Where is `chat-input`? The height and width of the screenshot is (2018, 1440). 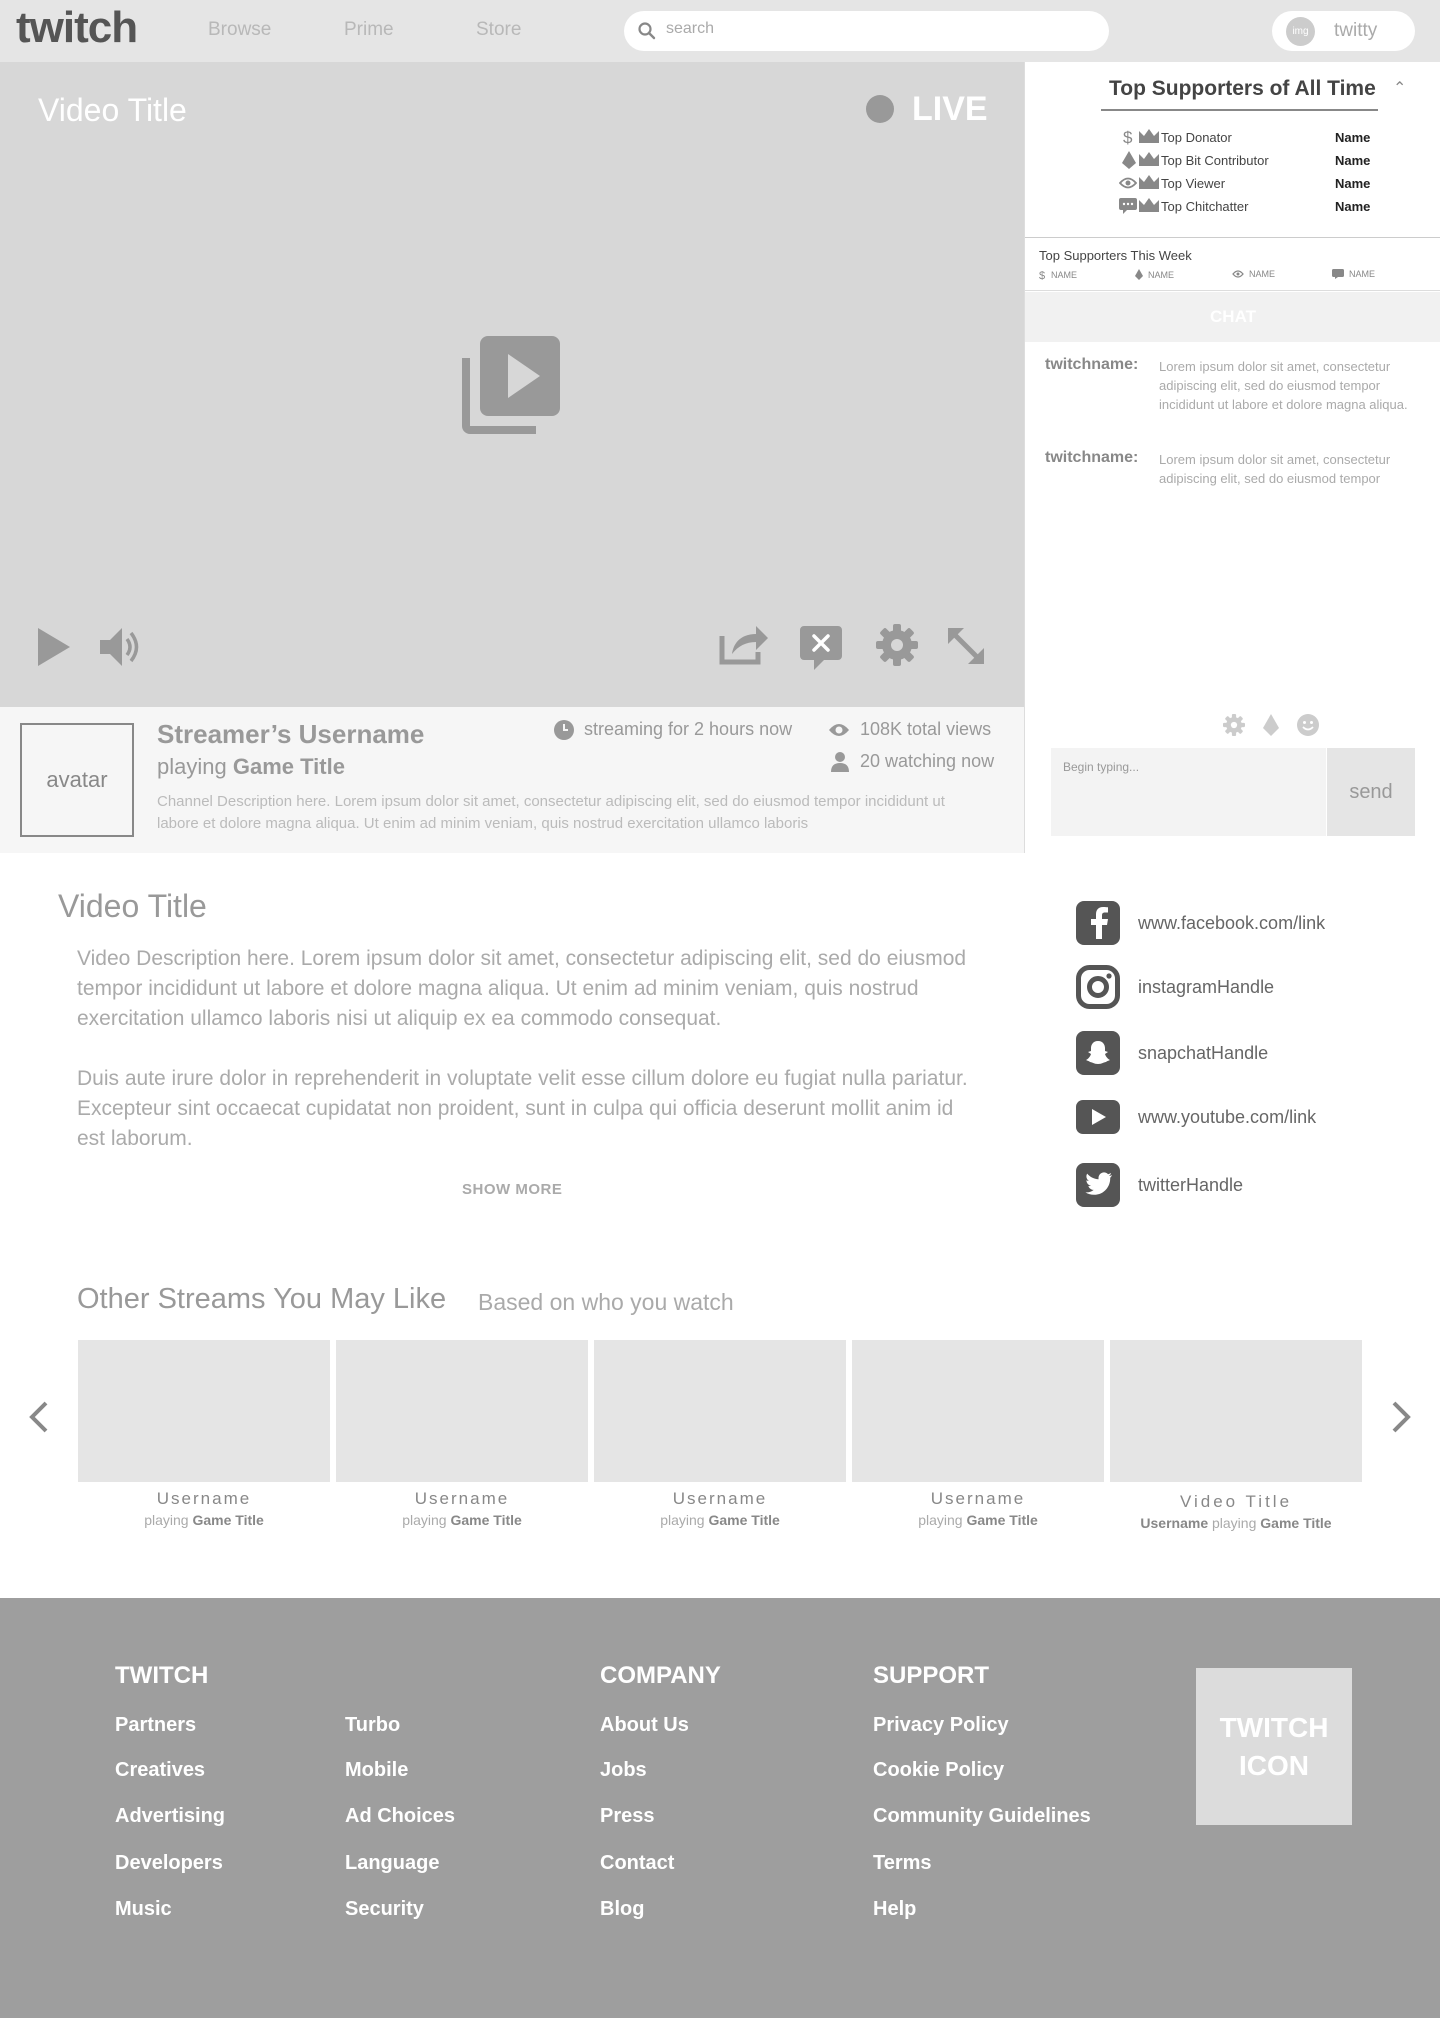 chat-input is located at coordinates (1188, 792).